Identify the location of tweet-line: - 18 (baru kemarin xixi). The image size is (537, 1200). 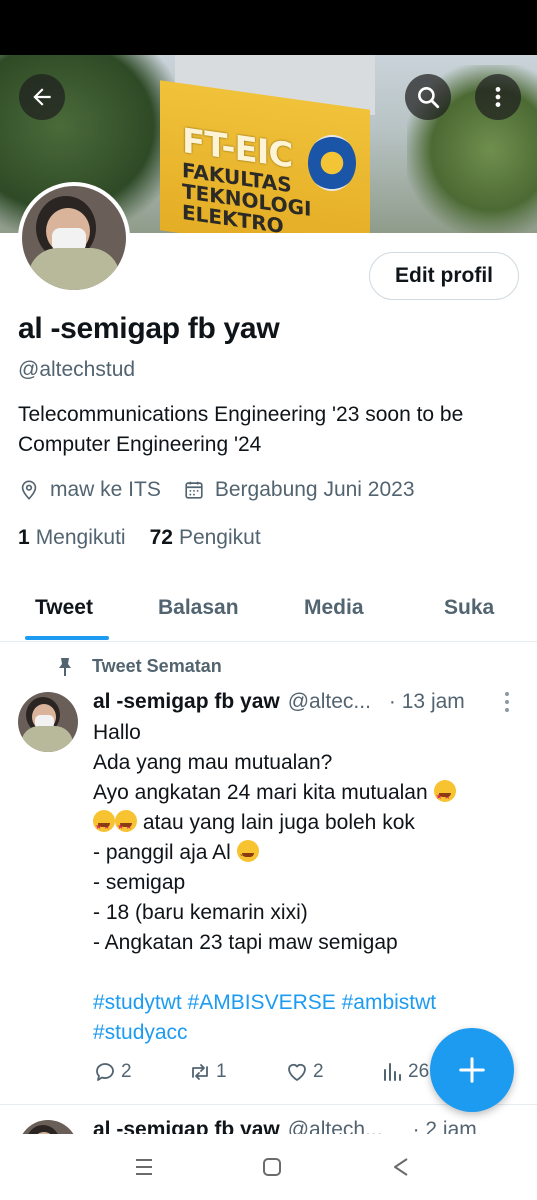
(200, 912).